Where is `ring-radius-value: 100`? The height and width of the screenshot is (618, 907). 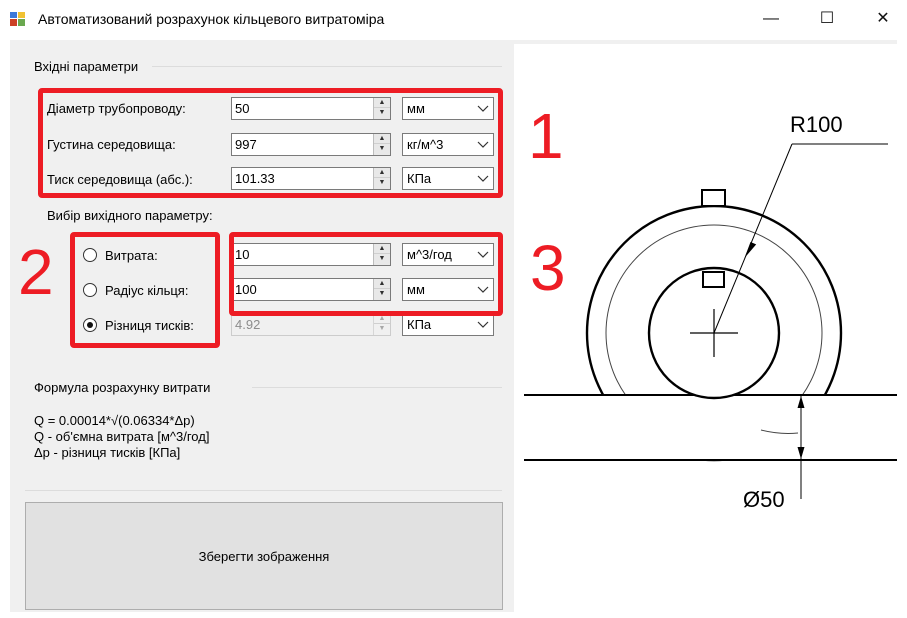
ring-radius-value: 100 is located at coordinates (246, 289).